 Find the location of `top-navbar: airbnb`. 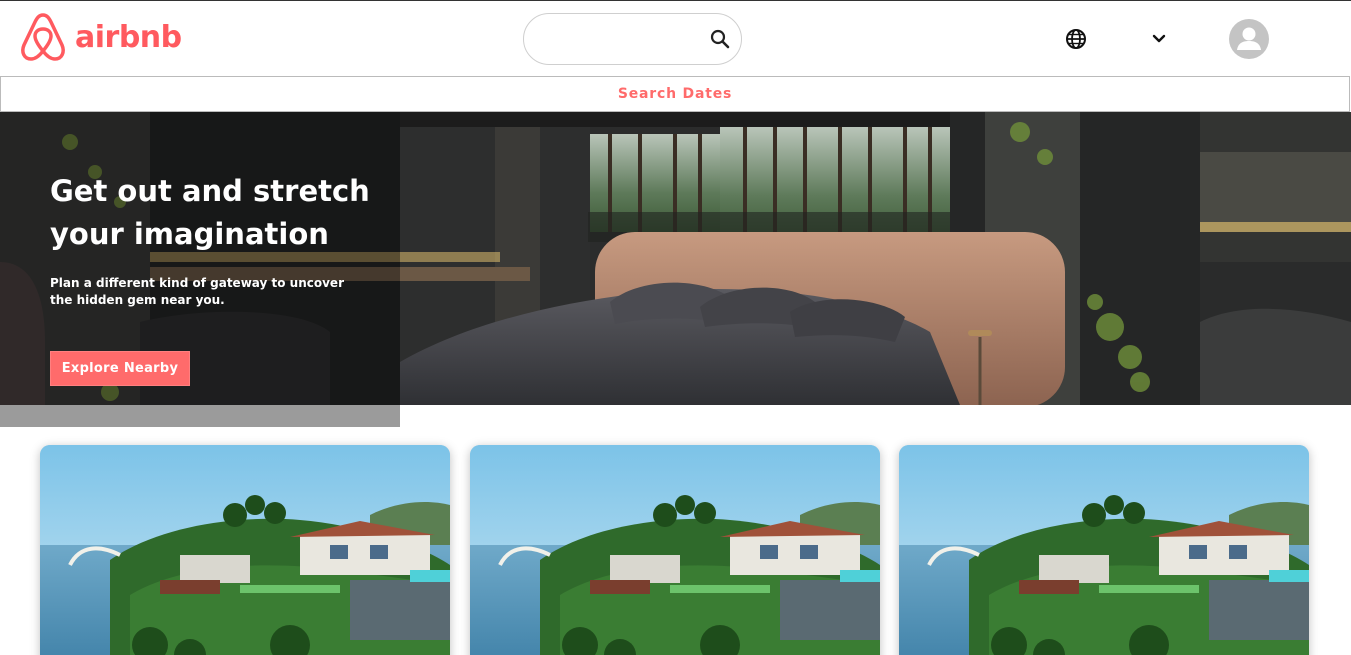

top-navbar: airbnb is located at coordinates (675, 38).